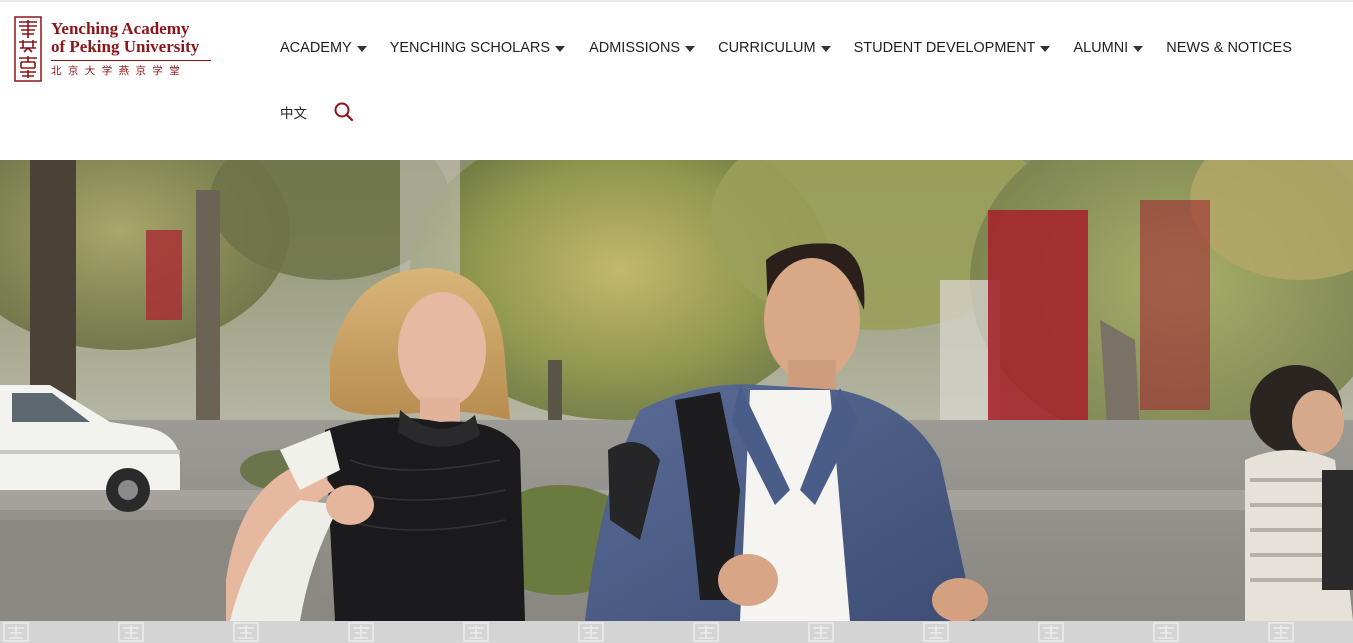  I want to click on nav-item-student-development: STUDENT DEVELOPMENT, so click(952, 48).